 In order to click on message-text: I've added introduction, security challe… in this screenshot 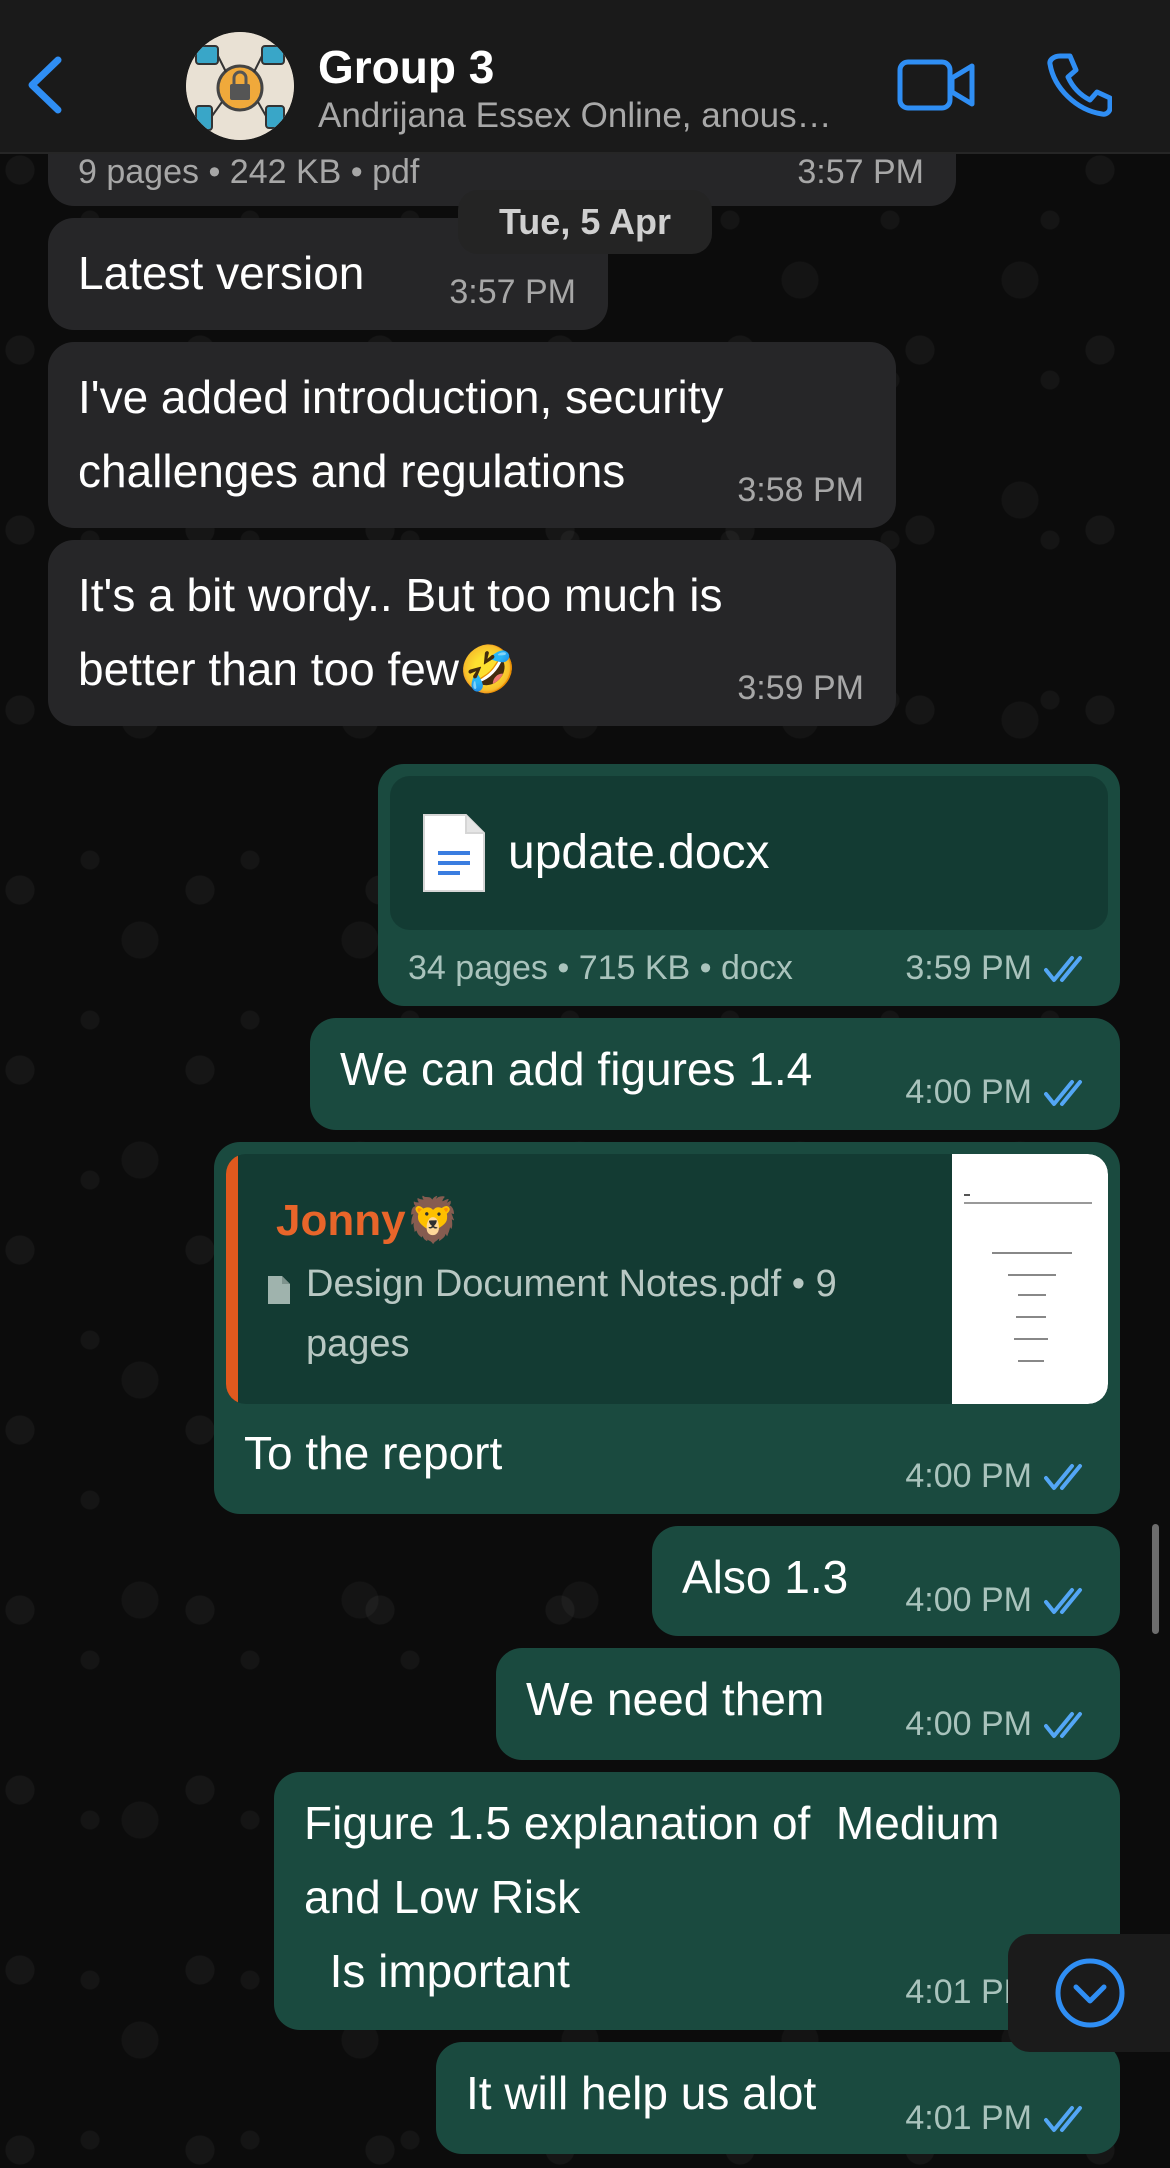, I will do `click(401, 434)`.